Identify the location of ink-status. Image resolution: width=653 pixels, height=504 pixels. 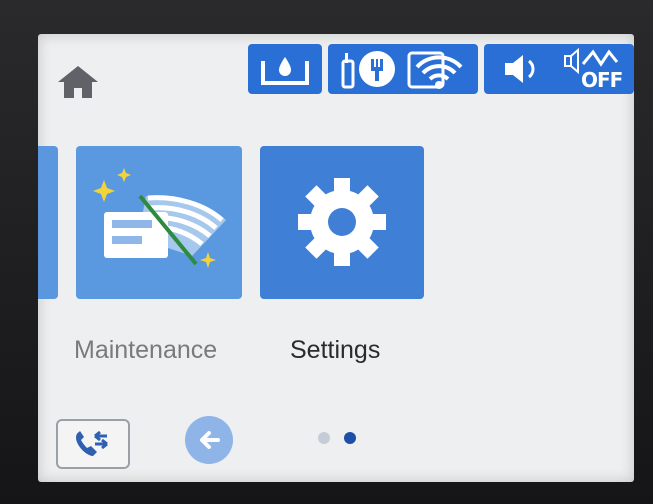
(285, 69).